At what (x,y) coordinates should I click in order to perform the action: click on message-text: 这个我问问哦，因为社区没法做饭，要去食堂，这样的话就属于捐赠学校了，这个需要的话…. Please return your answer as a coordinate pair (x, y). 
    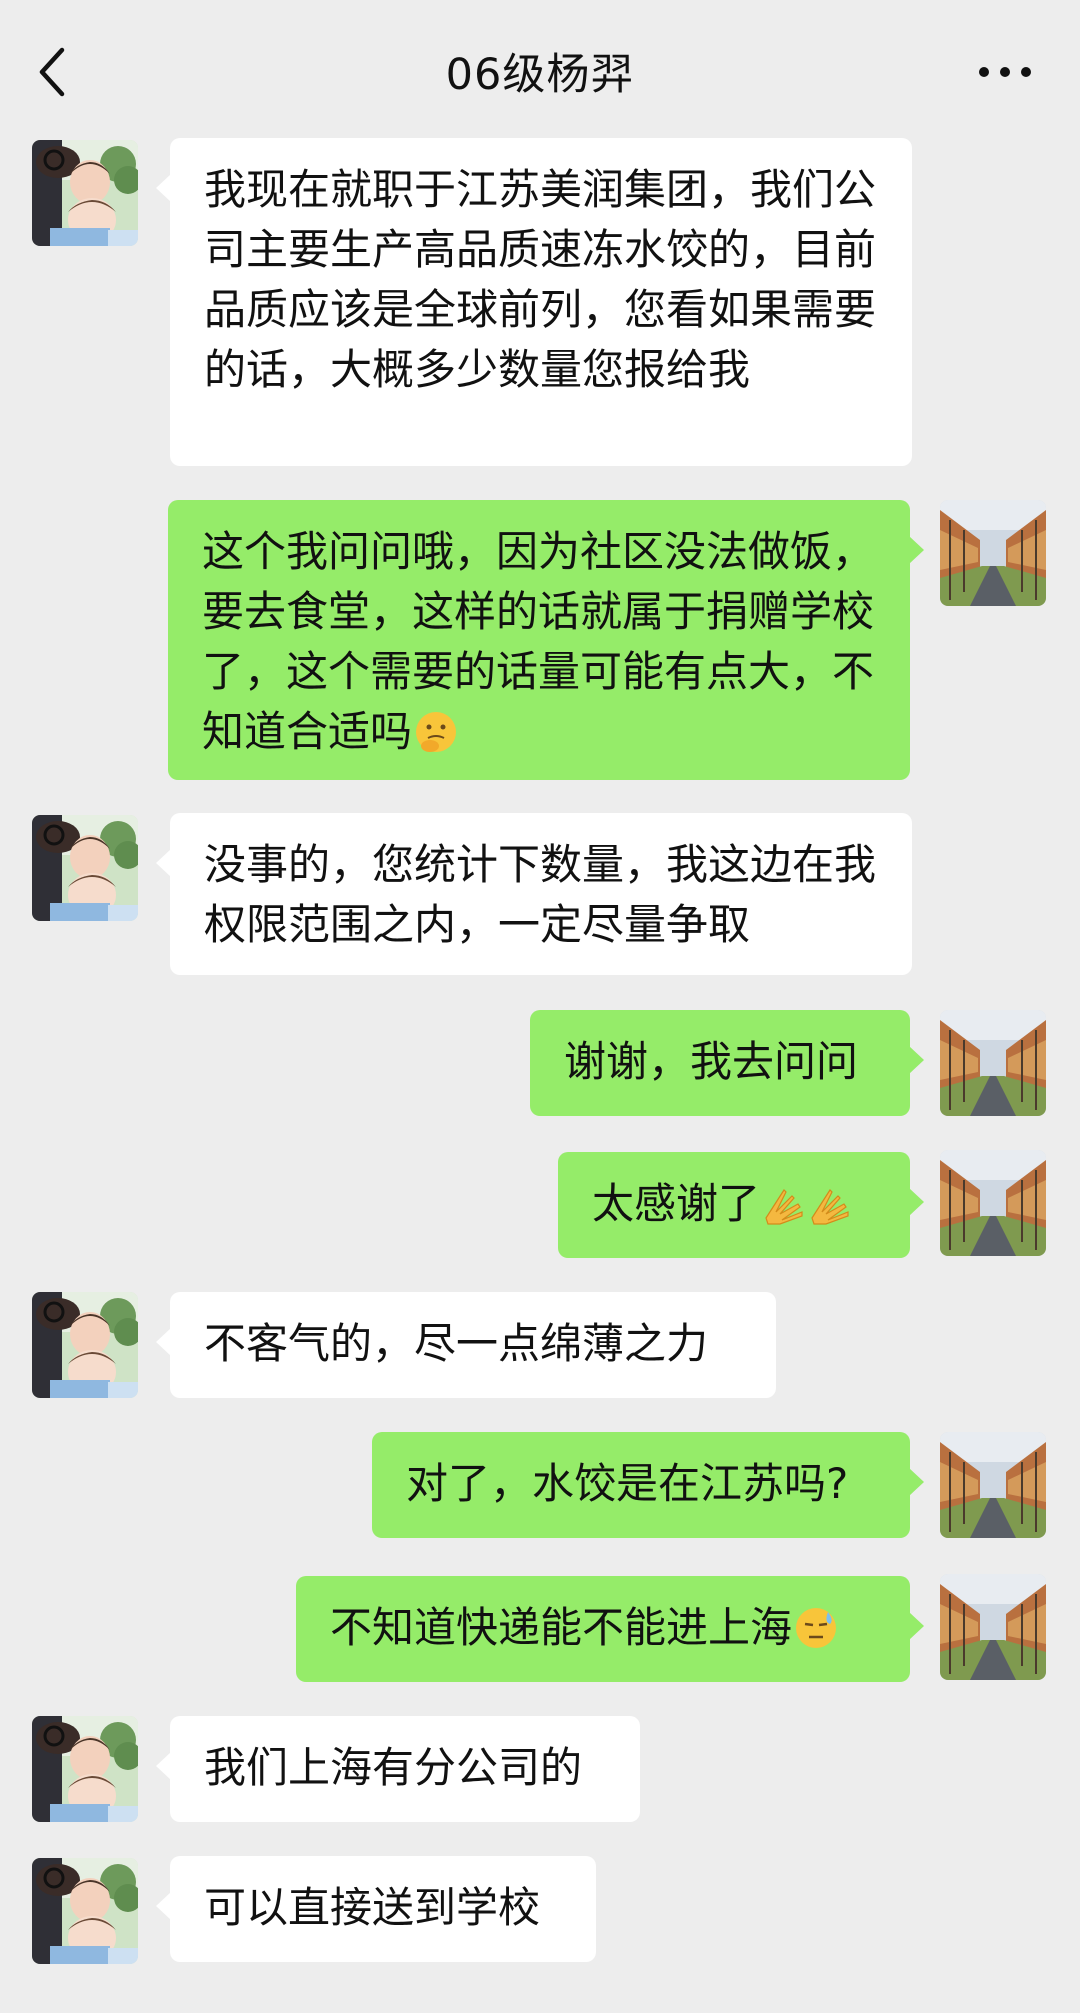
    Looking at the image, I should click on (538, 641).